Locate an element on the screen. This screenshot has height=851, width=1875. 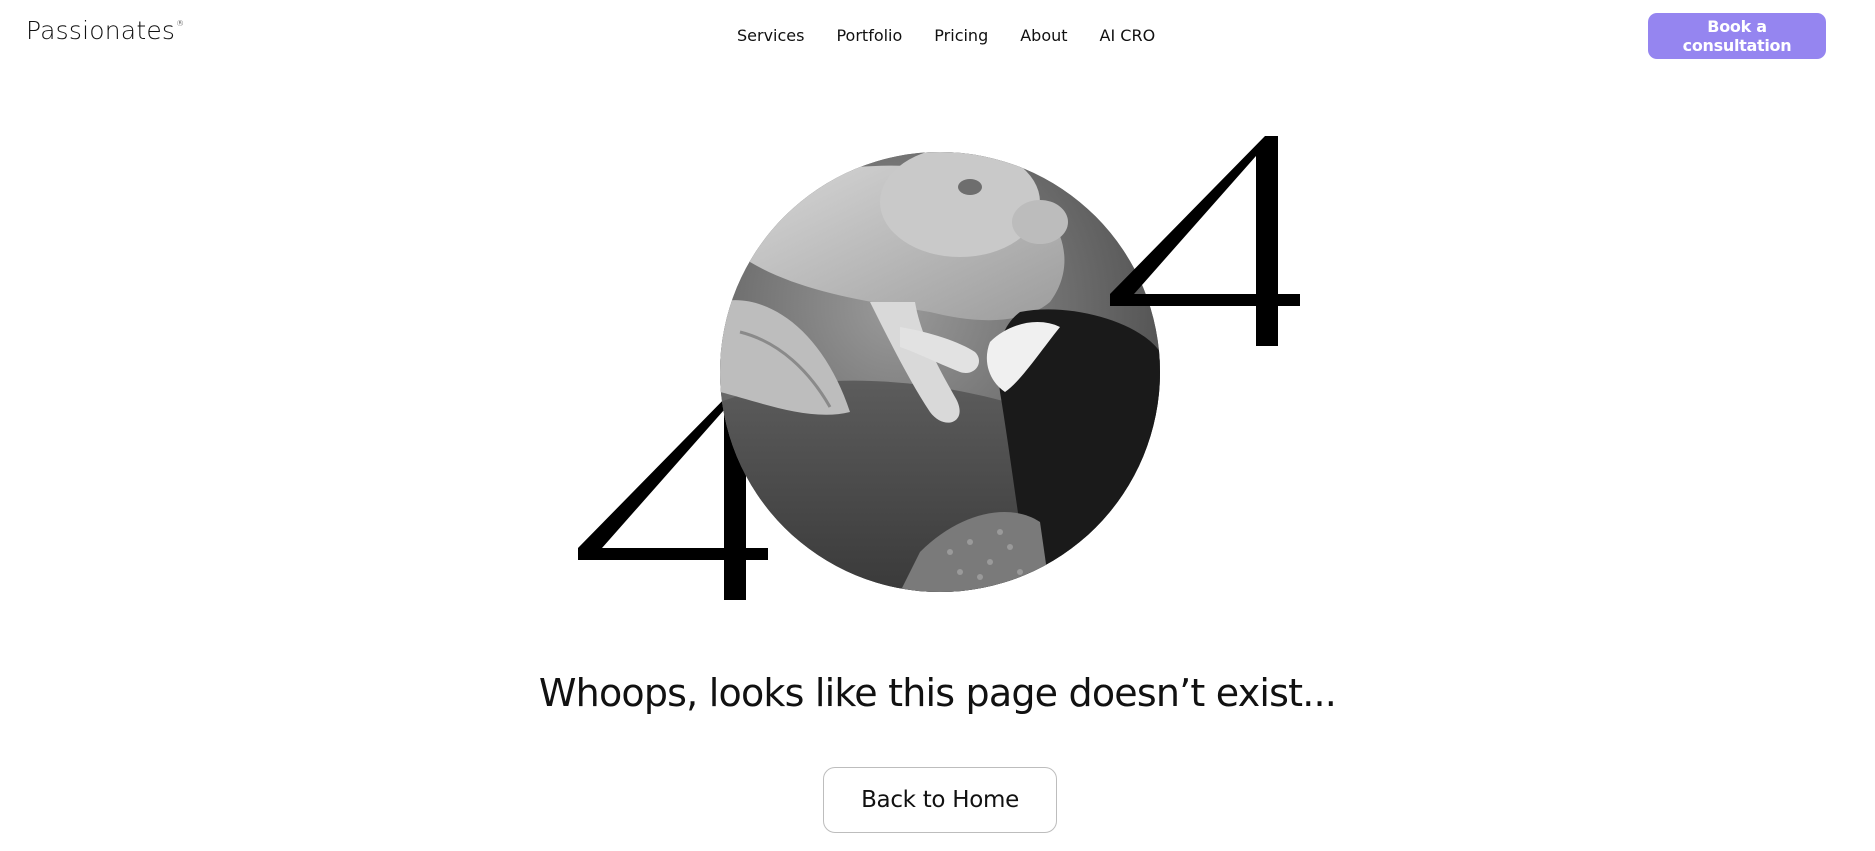
nav-item-pricing: Pricing is located at coordinates (961, 36).